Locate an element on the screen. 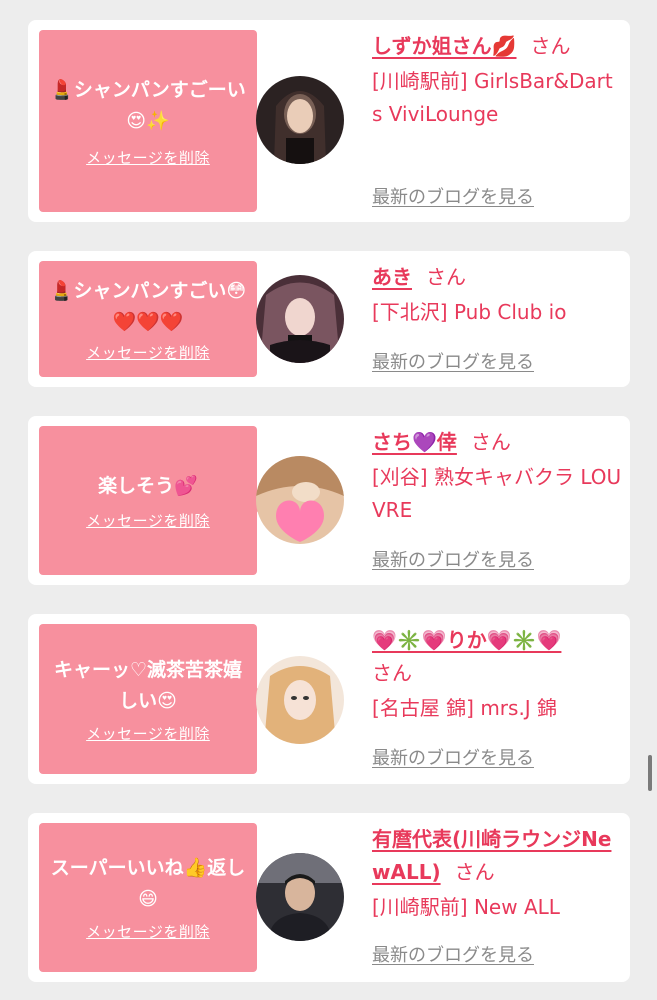 The image size is (657, 1000). sender-name-link: 💗✳️💗りか💗✳️💗 is located at coordinates (466, 640).